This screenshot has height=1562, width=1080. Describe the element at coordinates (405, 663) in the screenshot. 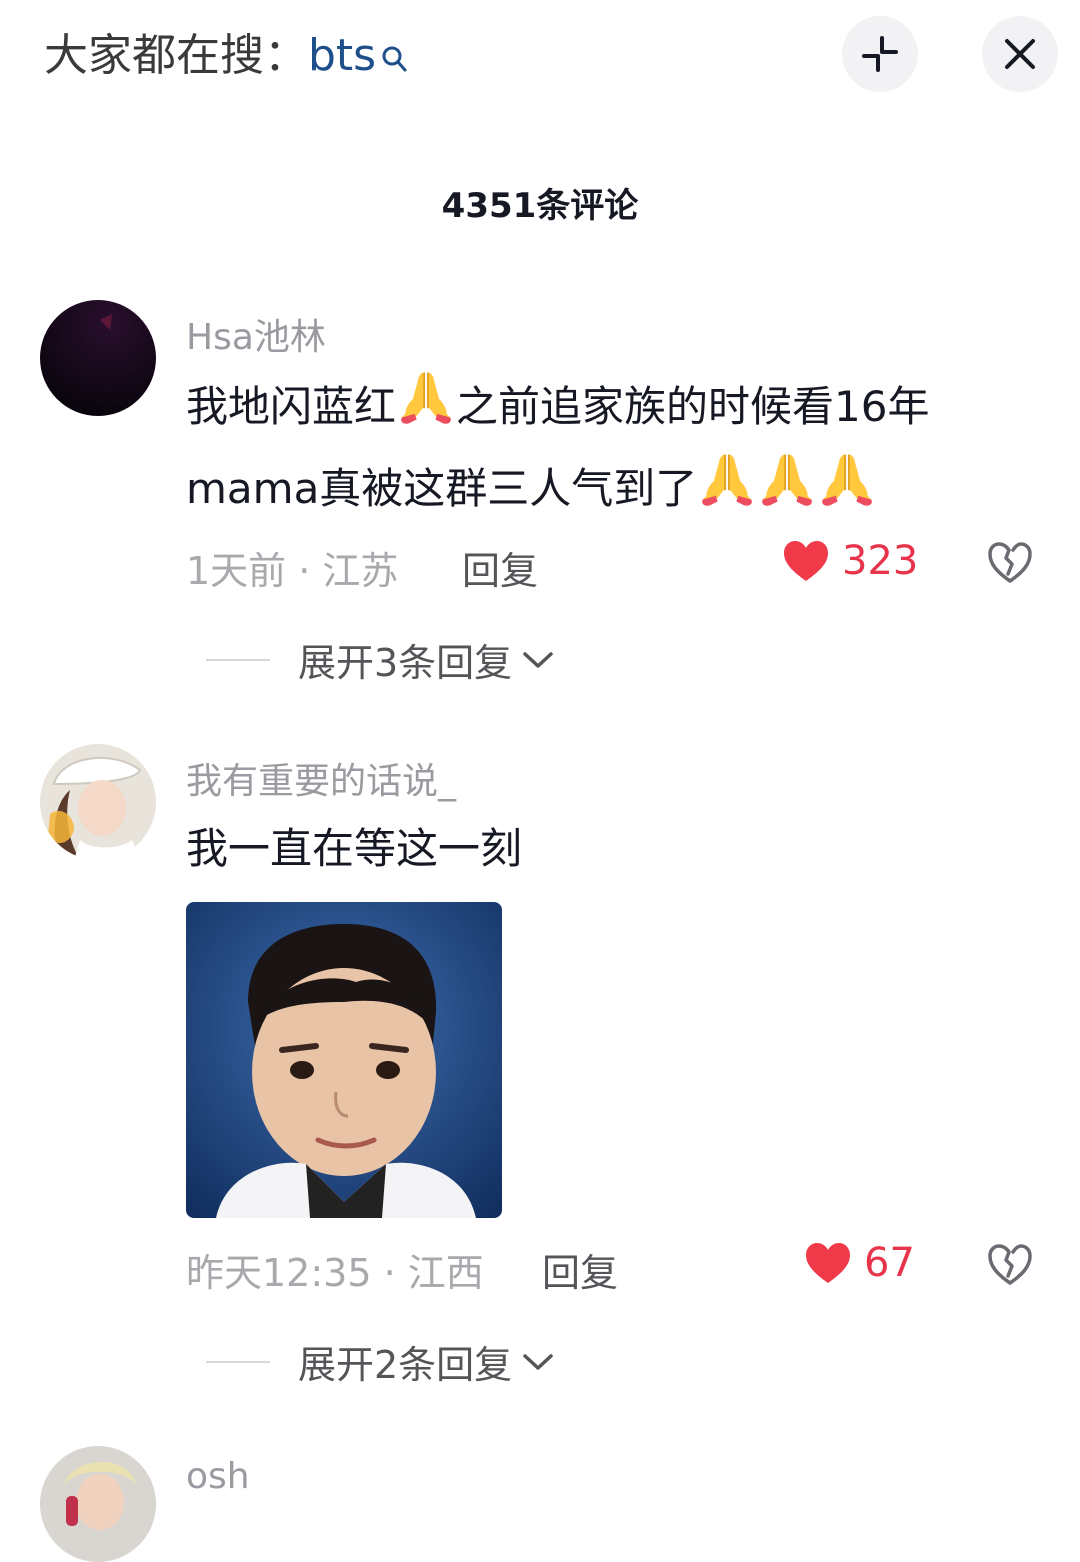

I see `expand-replies-label: 展开3条回复` at that location.